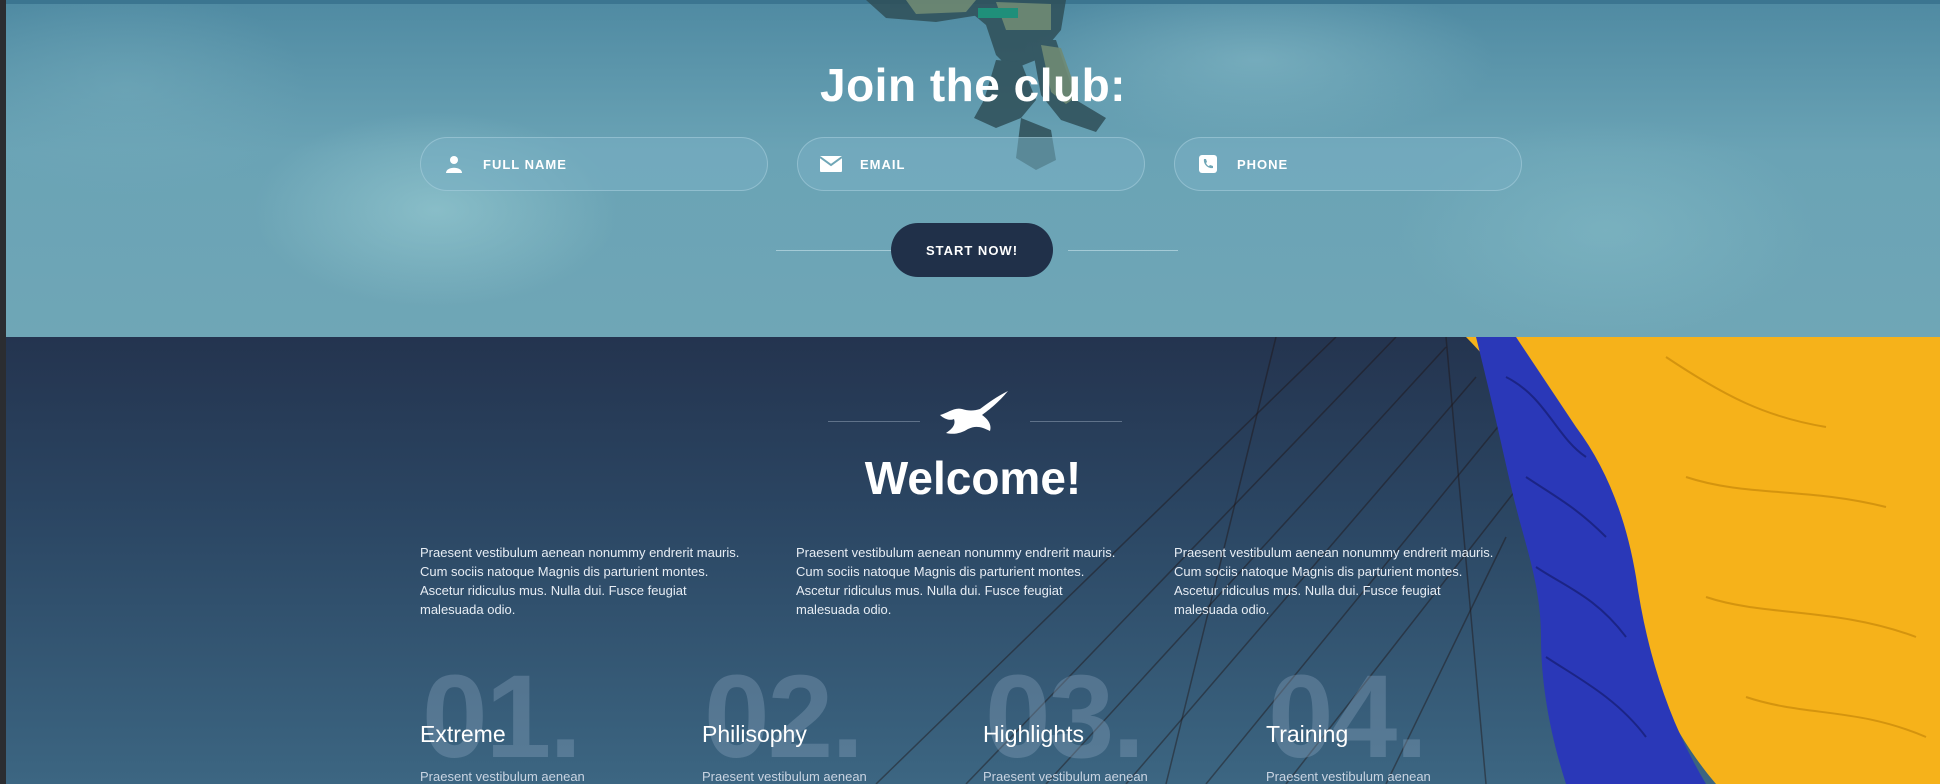 Image resolution: width=1940 pixels, height=784 pixels. What do you see at coordinates (1065, 717) in the screenshot?
I see `feature-number: 03.` at bounding box center [1065, 717].